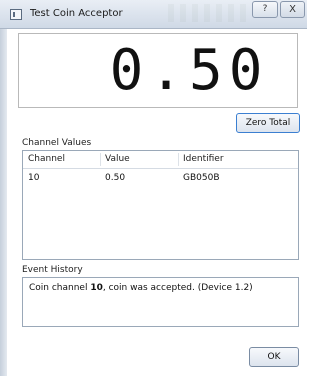 The image size is (320, 376). I want to click on event-channel-number: 10, so click(96, 288).